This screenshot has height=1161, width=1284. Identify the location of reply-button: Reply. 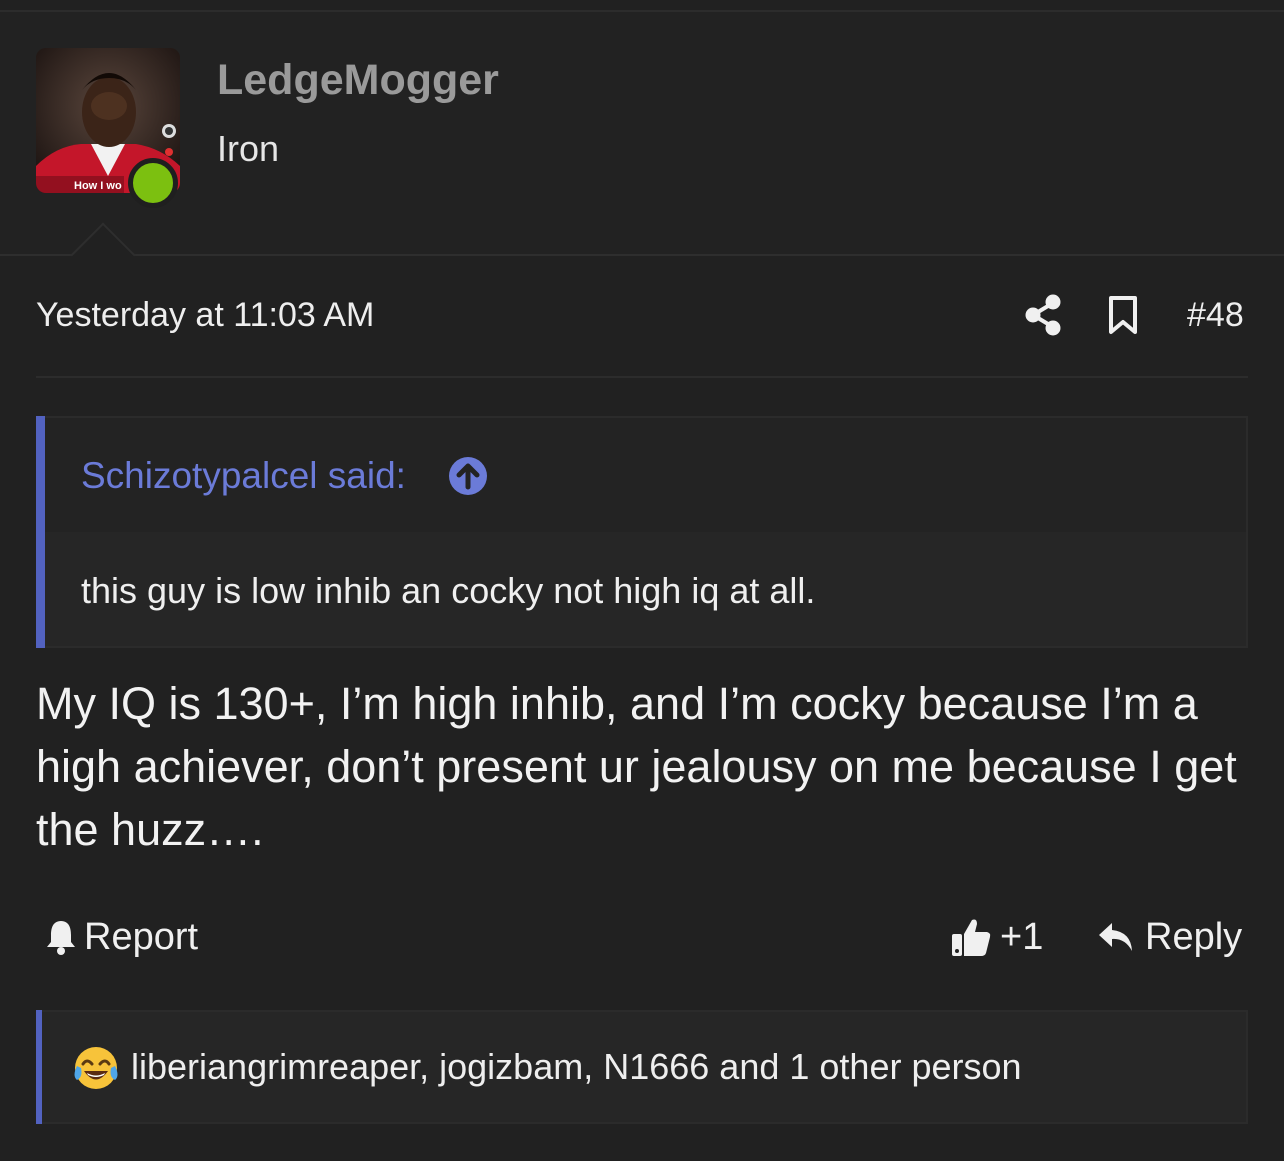
(1169, 937).